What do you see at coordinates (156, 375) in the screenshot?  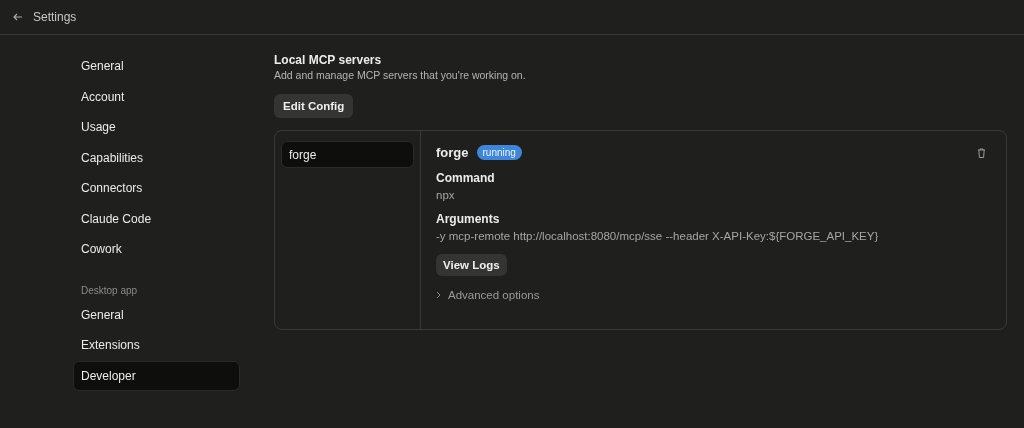 I see `sidebar-item: Developer` at bounding box center [156, 375].